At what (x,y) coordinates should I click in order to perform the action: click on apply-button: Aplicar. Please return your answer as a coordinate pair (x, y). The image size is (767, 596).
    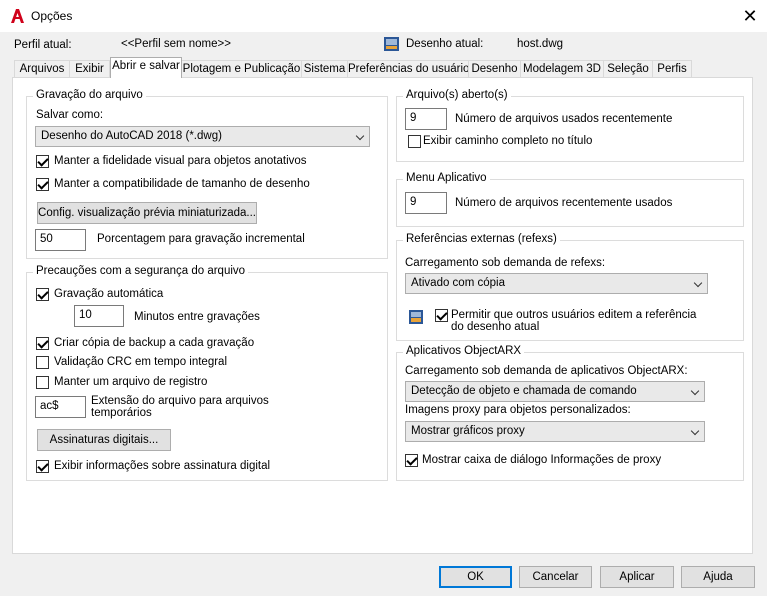
    Looking at the image, I should click on (637, 577).